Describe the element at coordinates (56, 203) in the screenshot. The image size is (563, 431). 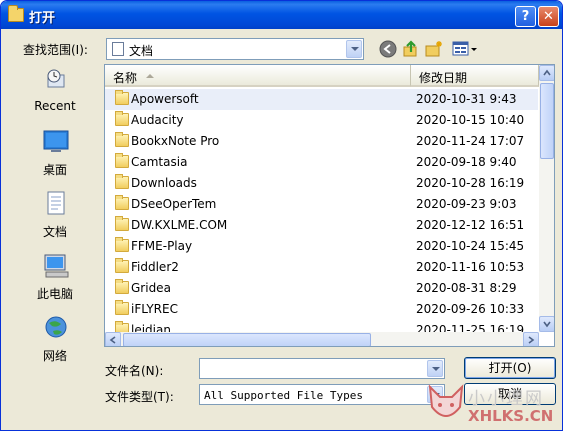
I see `documents-icon` at that location.